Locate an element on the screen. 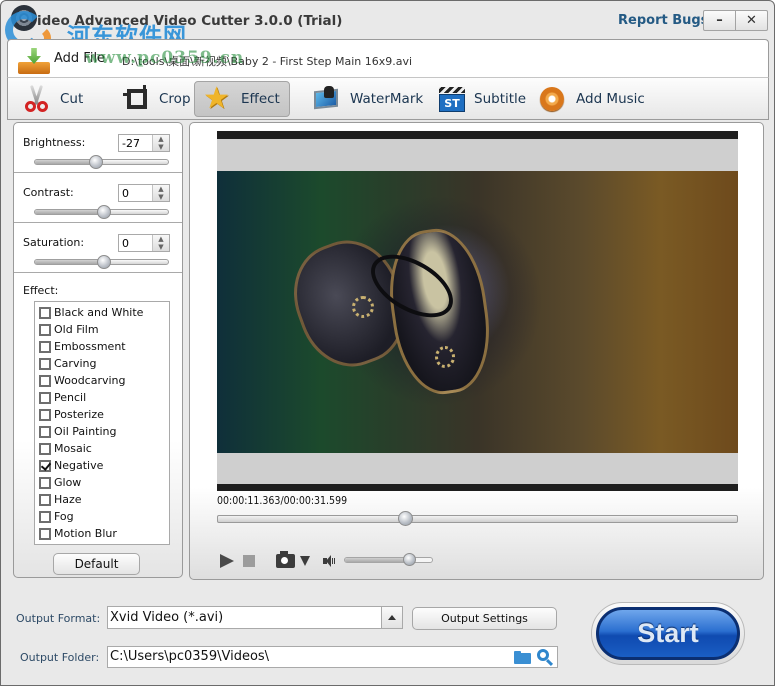 Image resolution: width=775 pixels, height=686 pixels. effect-item: Motion Blur is located at coordinates (102, 533).